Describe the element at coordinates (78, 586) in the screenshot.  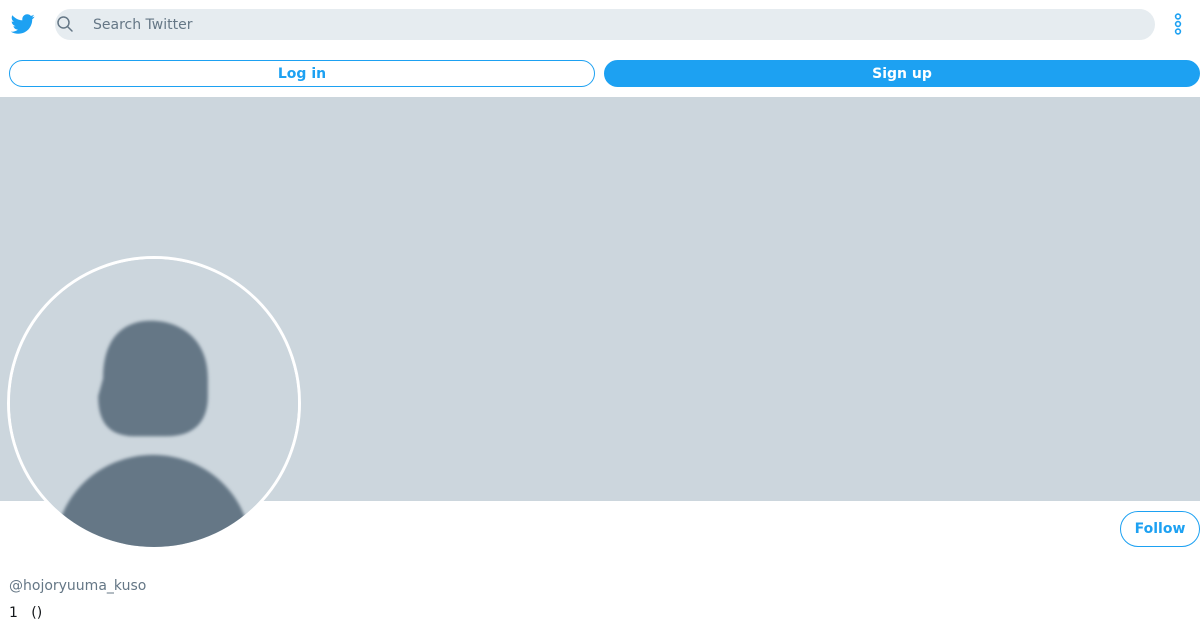
I see `profile-handle: @hojoryuuma_kuso` at that location.